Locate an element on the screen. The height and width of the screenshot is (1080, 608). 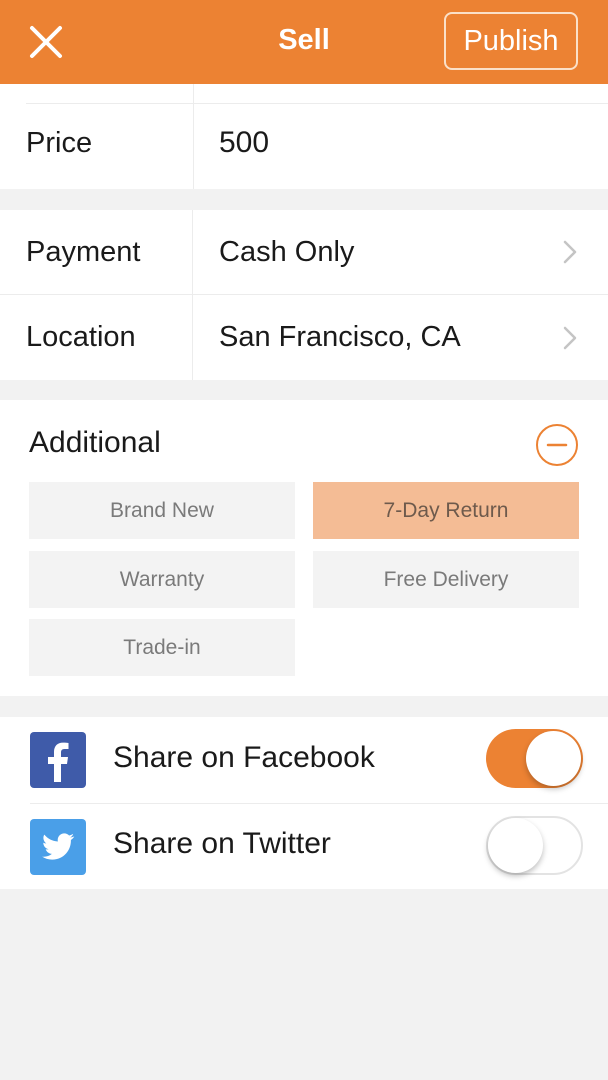
tag-7-day-return: 7-Day Return is located at coordinates (446, 510).